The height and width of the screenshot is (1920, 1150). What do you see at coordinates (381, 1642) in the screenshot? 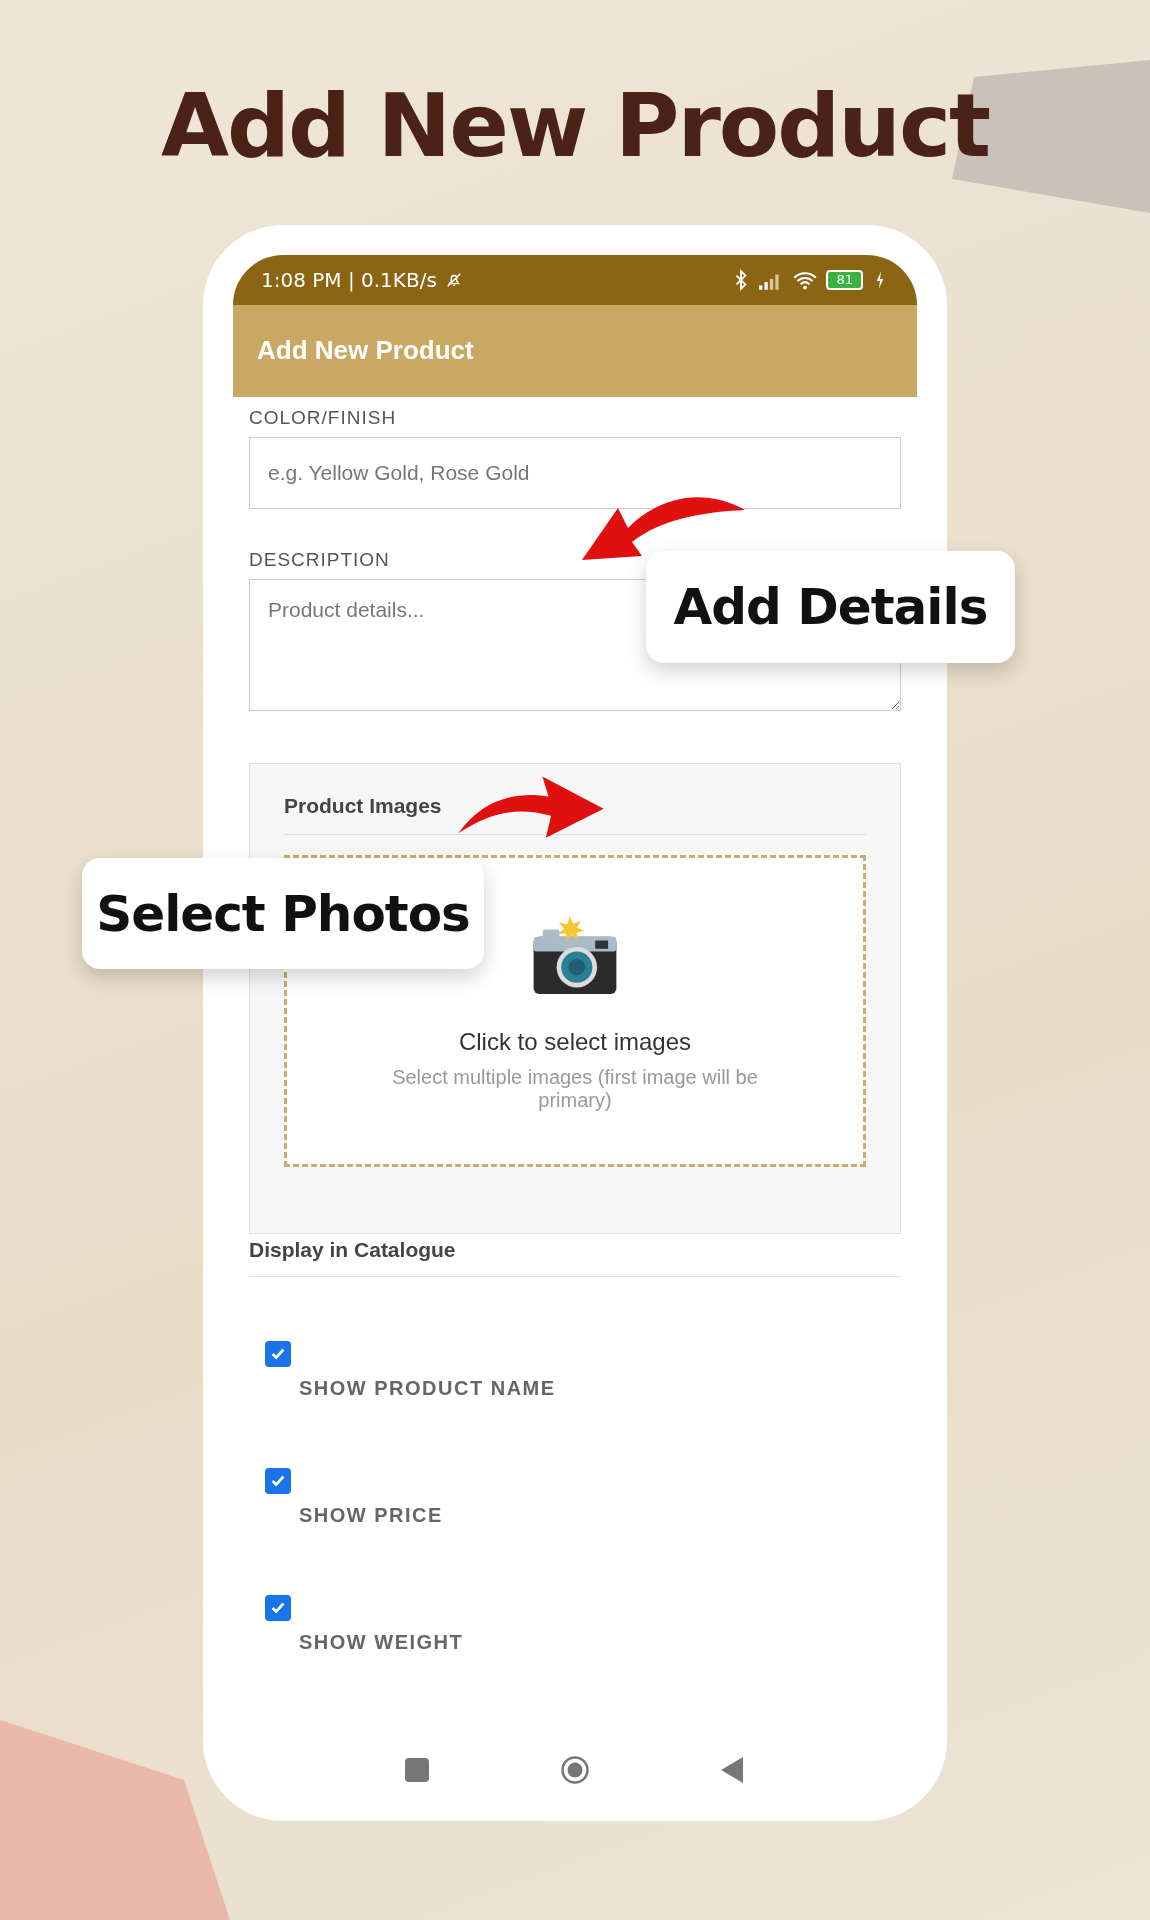
I see `checkbox-label: SHOW WEIGHT` at bounding box center [381, 1642].